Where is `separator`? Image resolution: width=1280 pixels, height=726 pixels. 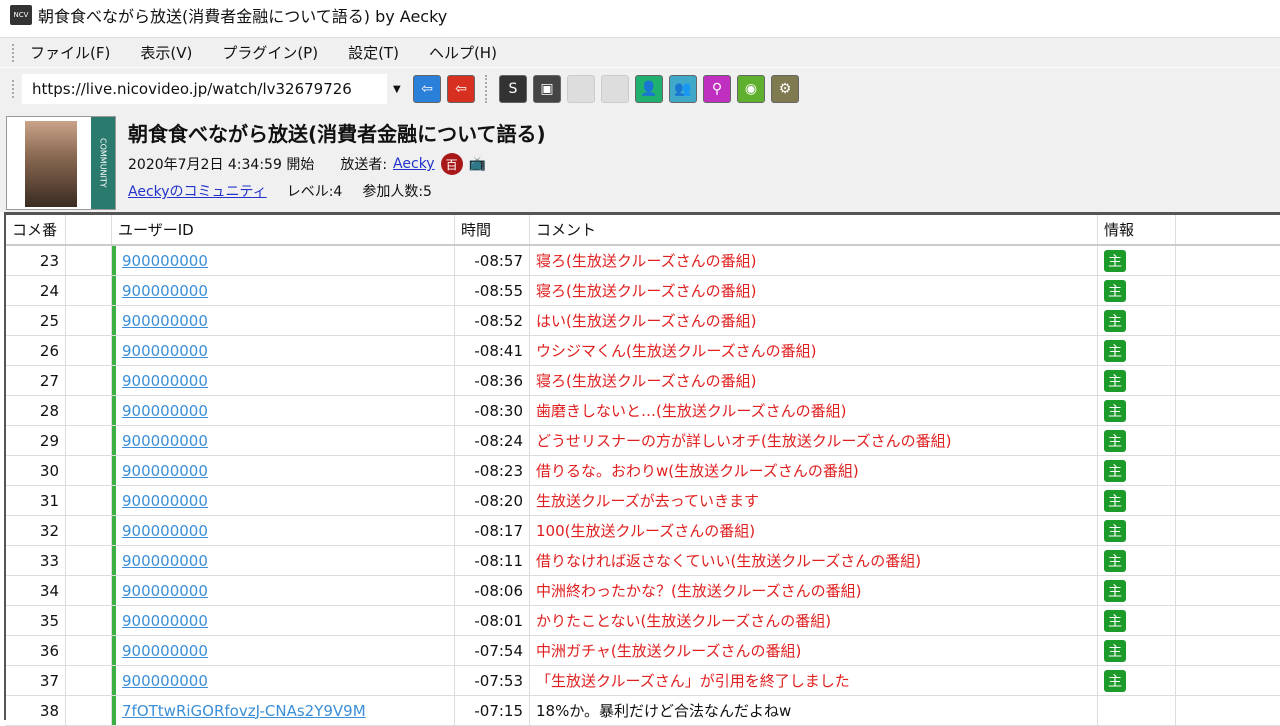 separator is located at coordinates (486, 89).